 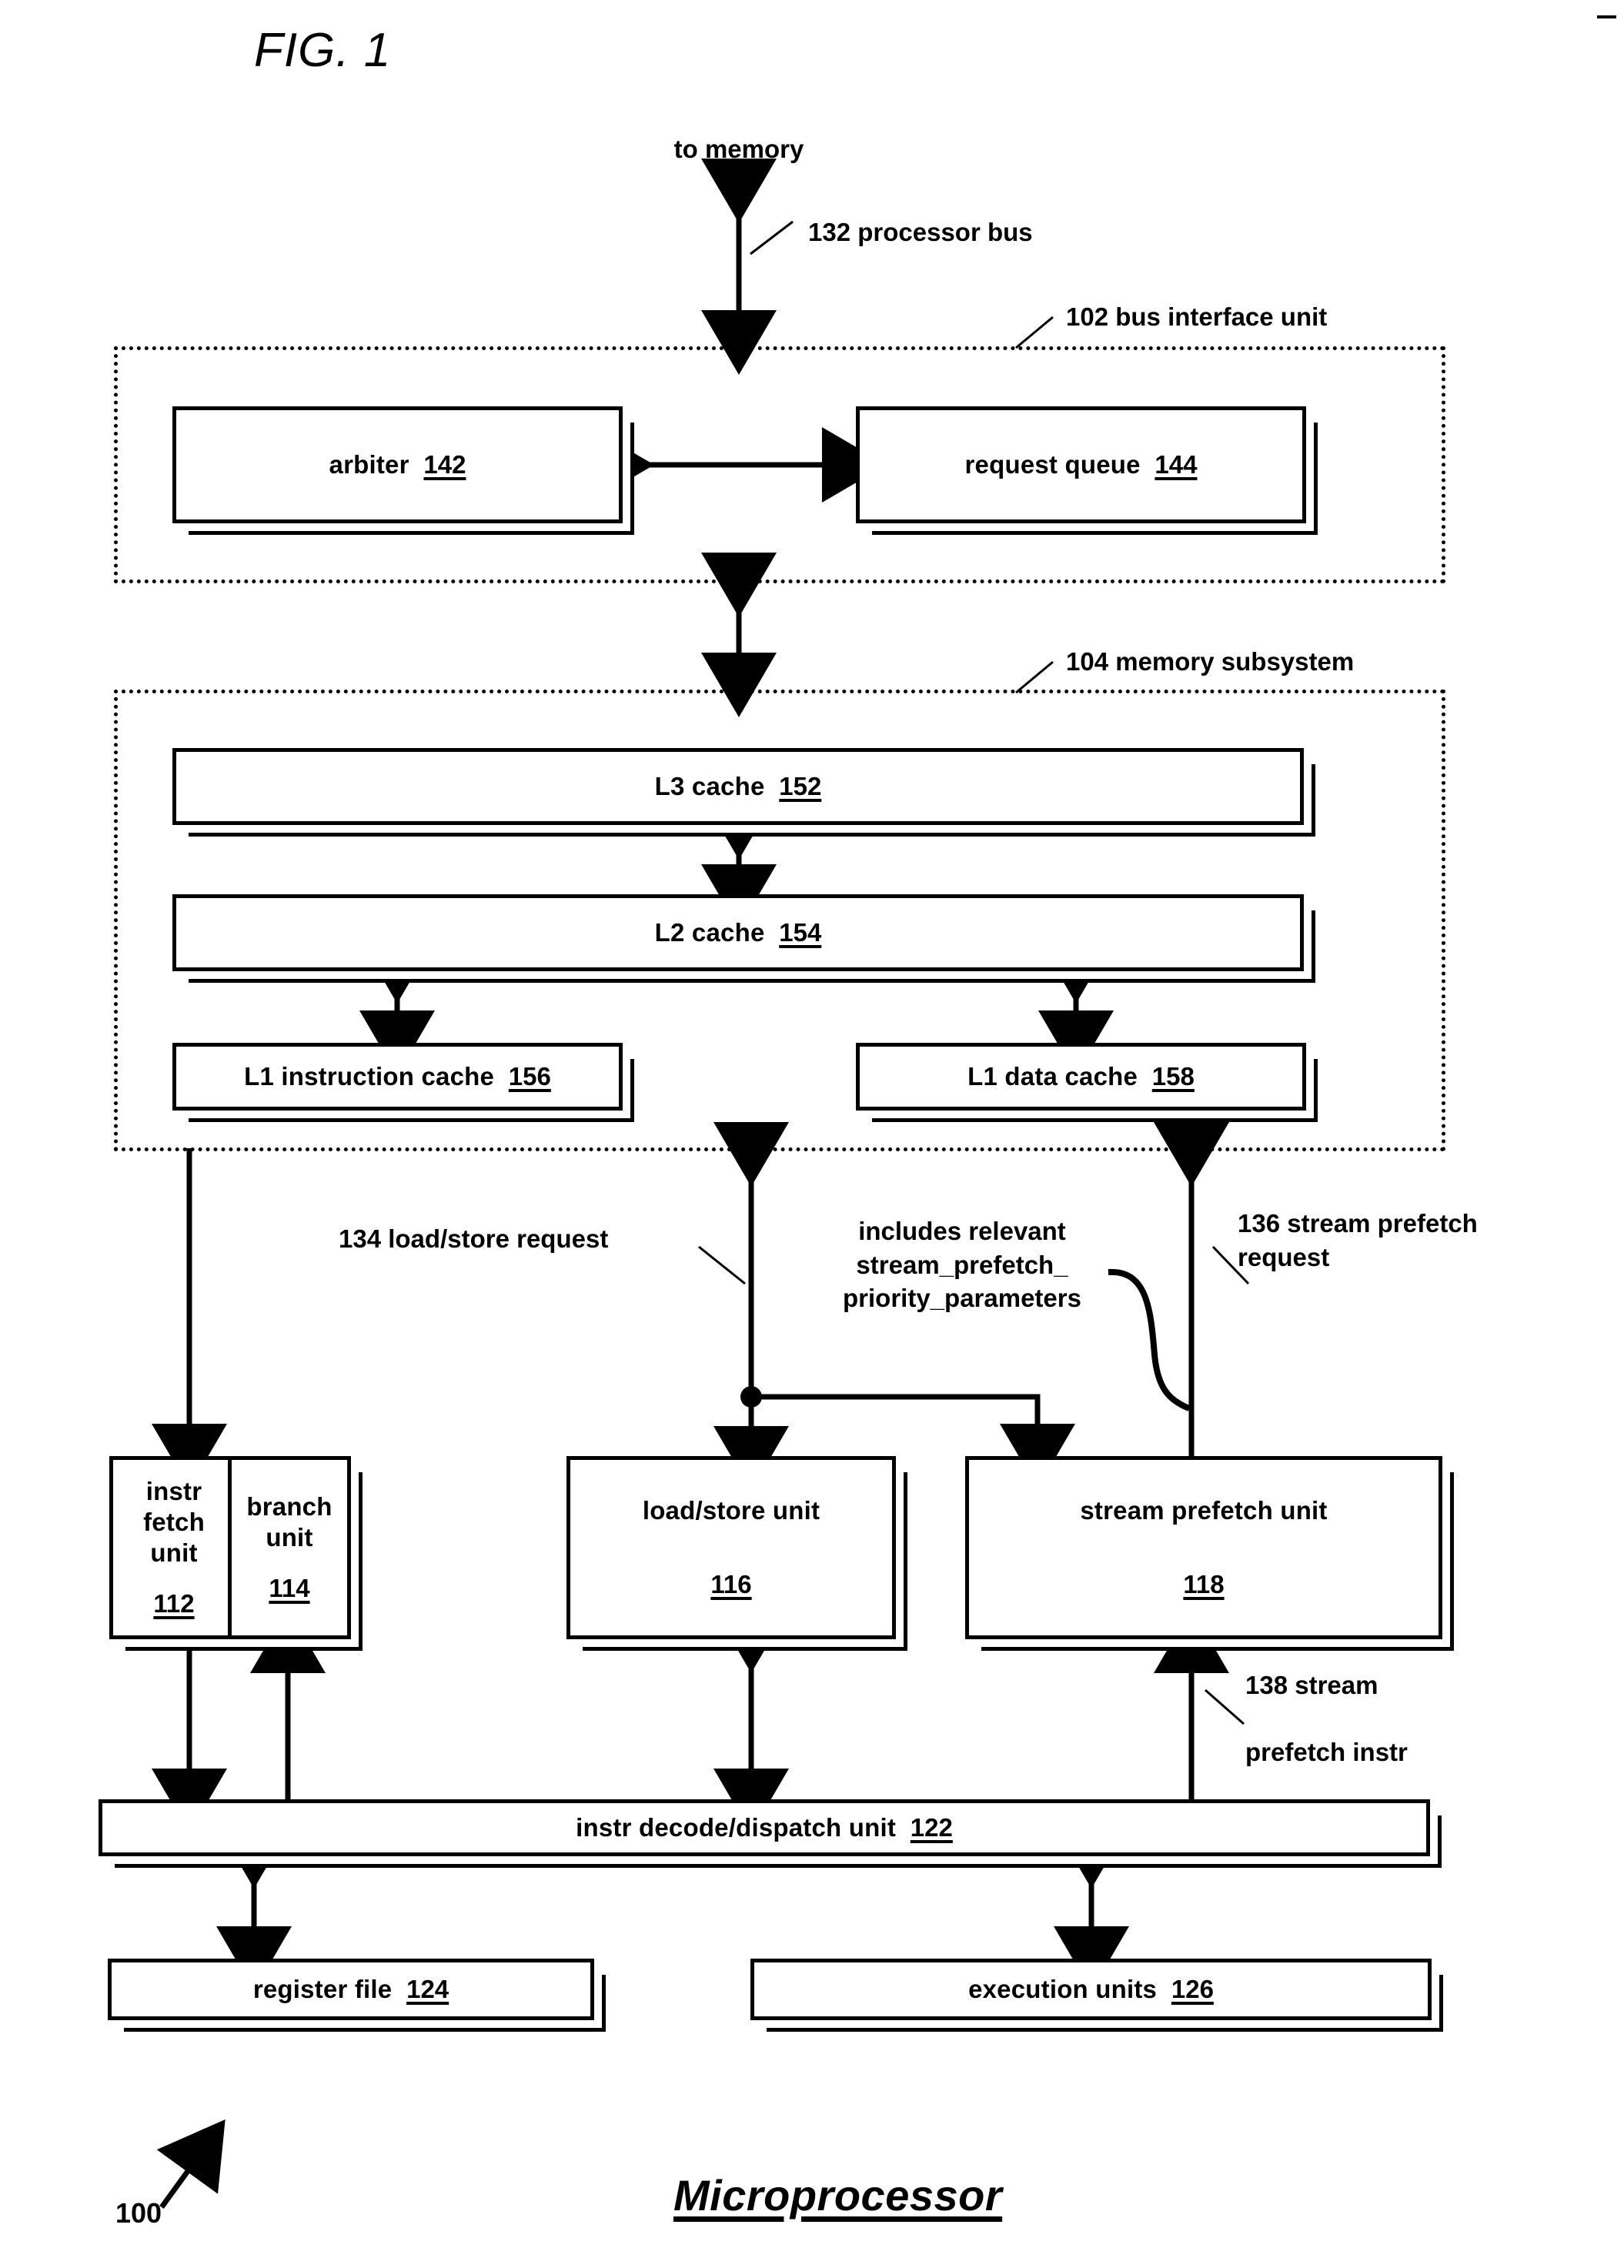 What do you see at coordinates (731, 1584) in the screenshot?
I see `load-store-unit-number: 116` at bounding box center [731, 1584].